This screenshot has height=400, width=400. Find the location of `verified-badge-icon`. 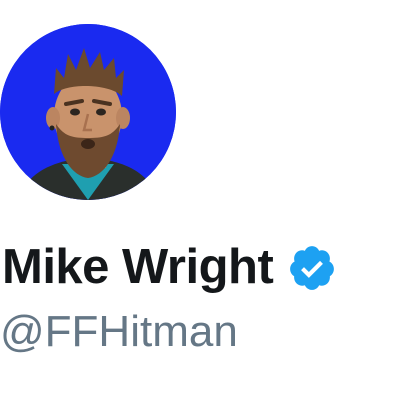

verified-badge-icon is located at coordinates (312, 268).